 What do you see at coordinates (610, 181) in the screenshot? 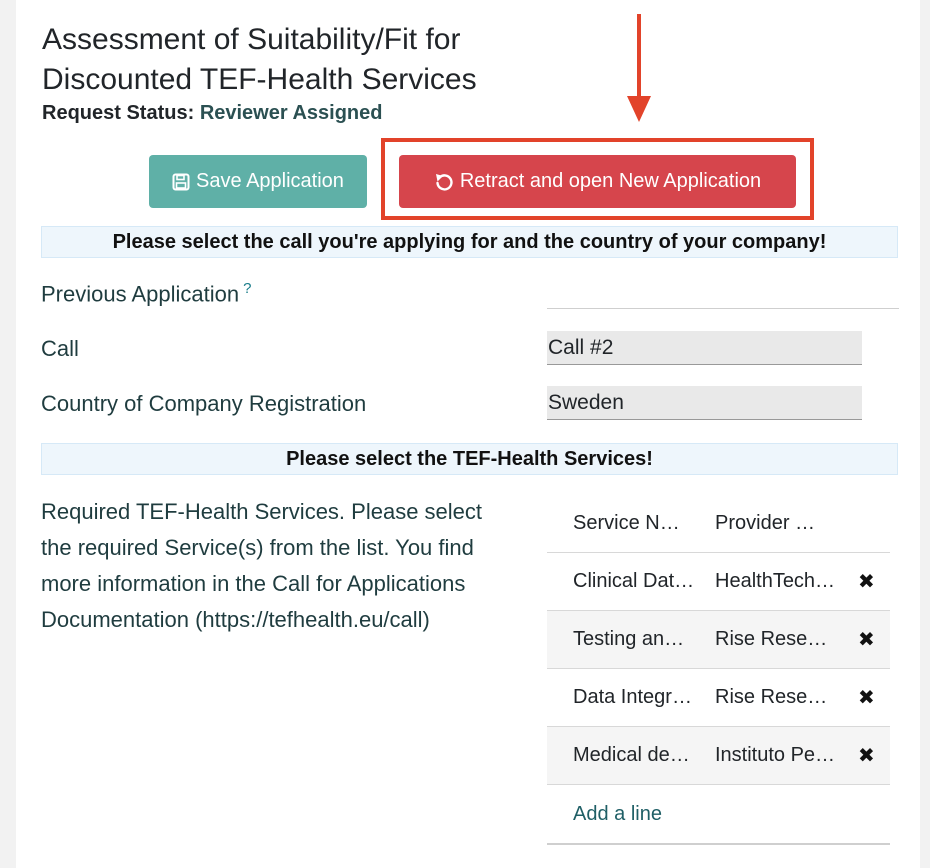
I see `retract-label: Retract and open New Application` at bounding box center [610, 181].